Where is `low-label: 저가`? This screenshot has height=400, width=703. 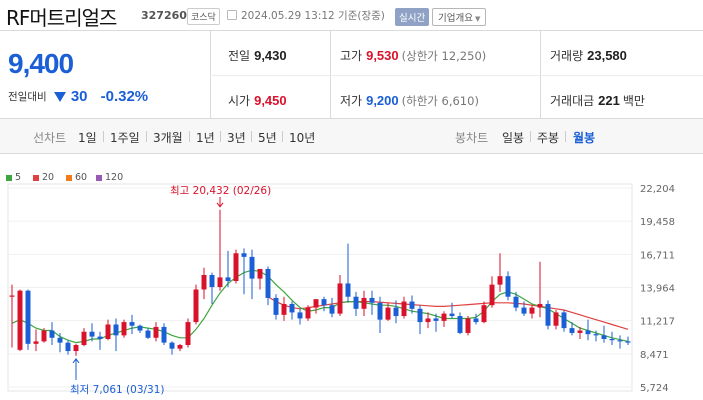 low-label: 저가 is located at coordinates (351, 101).